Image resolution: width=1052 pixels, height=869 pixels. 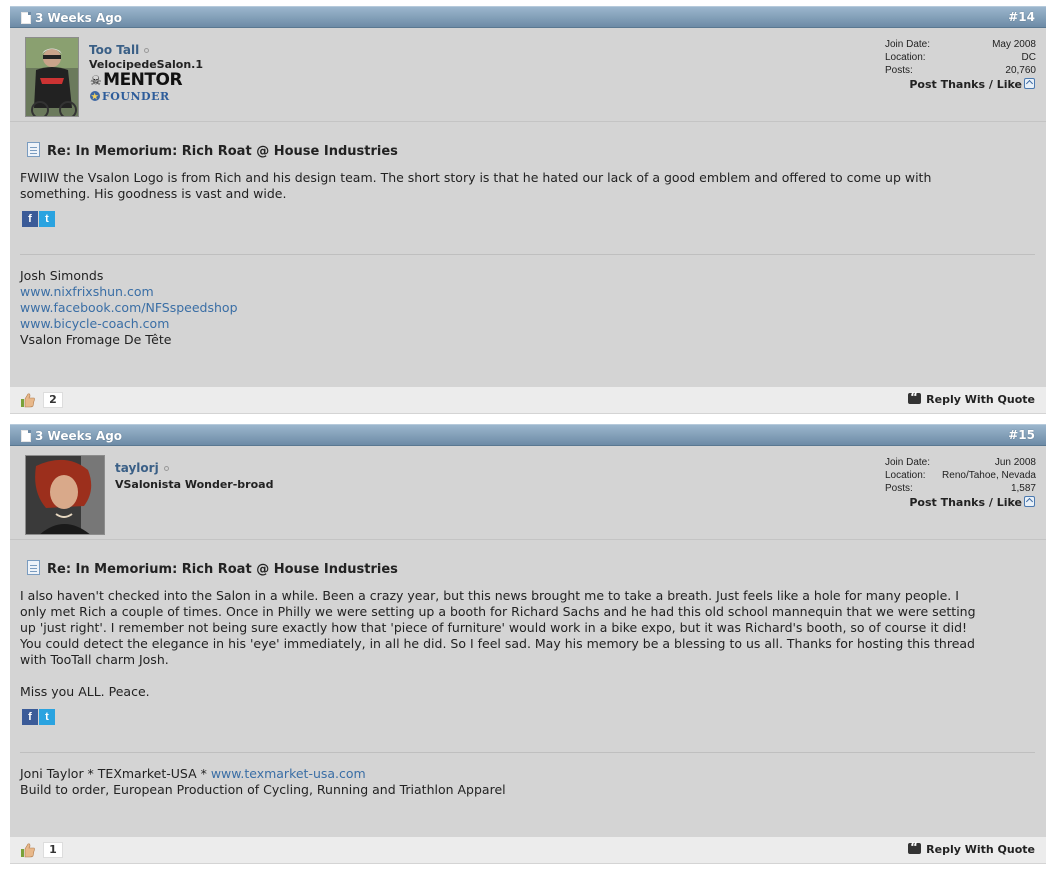 What do you see at coordinates (96, 339) in the screenshot?
I see `signature-tagline: Vsalon Fromage De Tête` at bounding box center [96, 339].